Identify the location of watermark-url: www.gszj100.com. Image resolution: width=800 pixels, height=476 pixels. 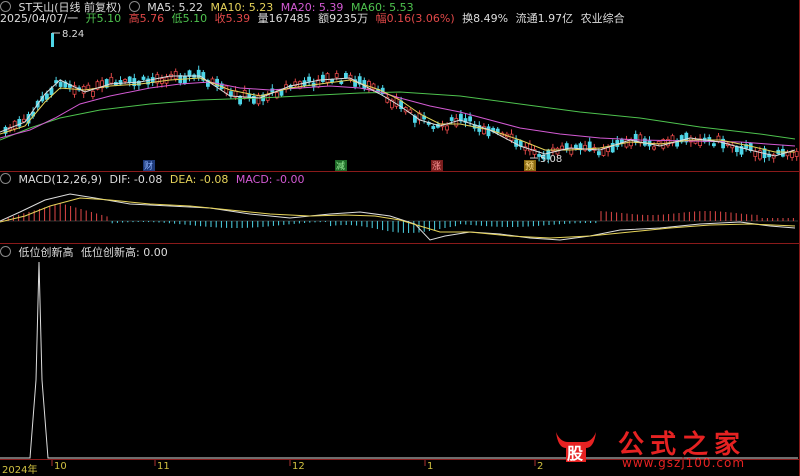
(684, 463).